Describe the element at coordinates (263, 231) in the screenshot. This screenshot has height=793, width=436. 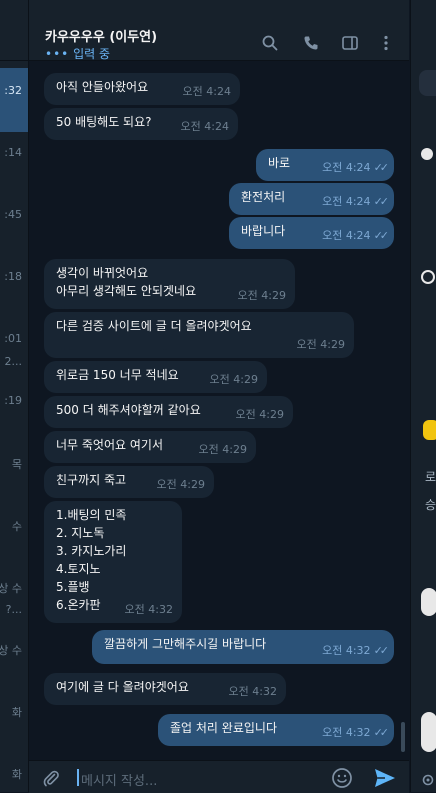
I see `message-text: 바랍니다` at that location.